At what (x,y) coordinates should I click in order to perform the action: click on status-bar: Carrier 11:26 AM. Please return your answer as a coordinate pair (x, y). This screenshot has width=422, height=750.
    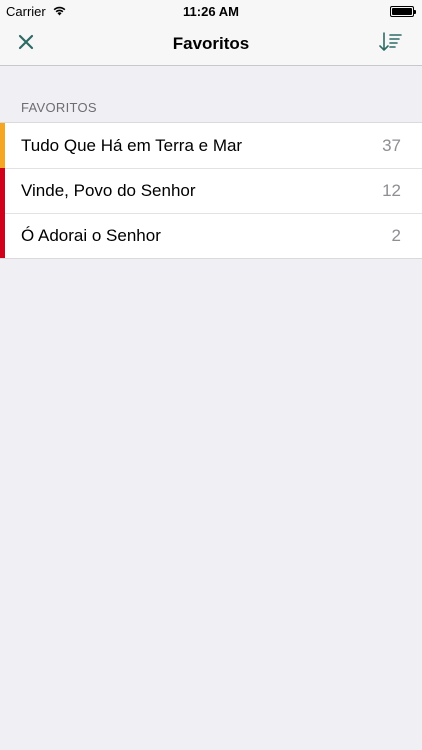
    Looking at the image, I should click on (211, 11).